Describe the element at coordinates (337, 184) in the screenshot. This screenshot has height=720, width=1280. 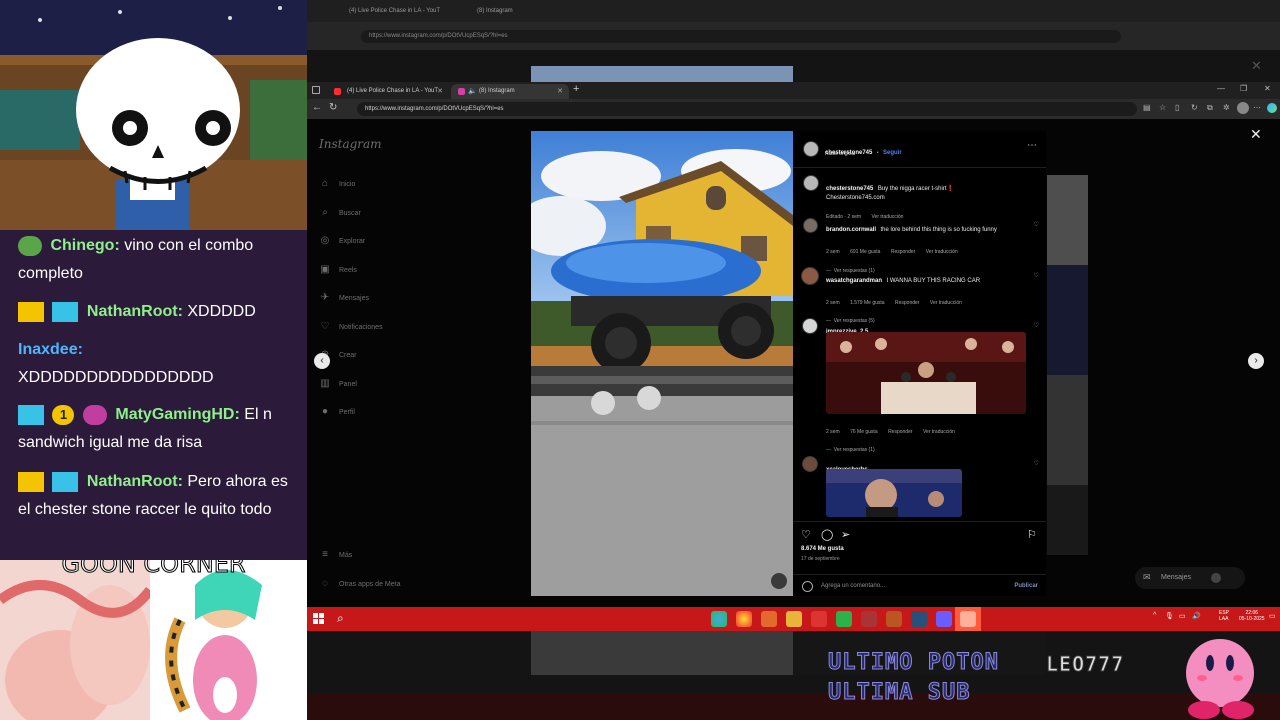
I see `nav-inicio: ⌂ Inicio` at that location.